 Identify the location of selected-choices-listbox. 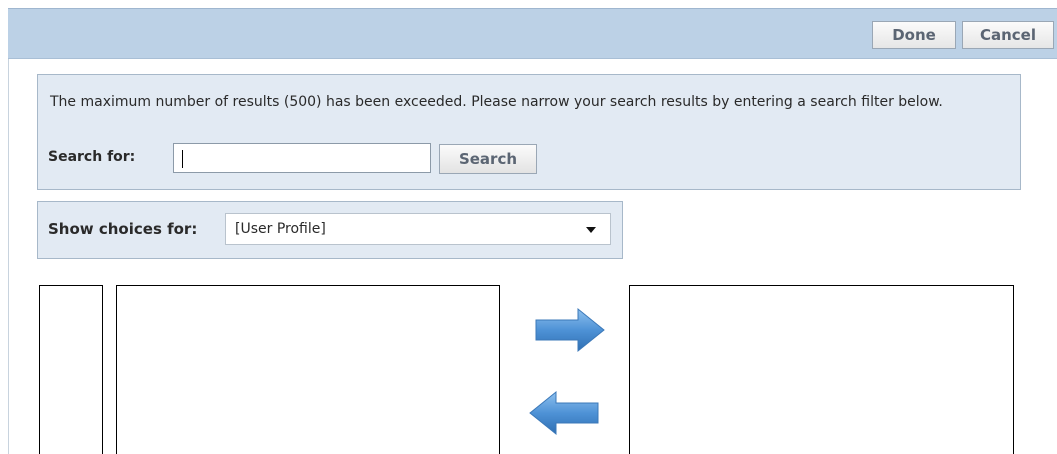
(821, 369).